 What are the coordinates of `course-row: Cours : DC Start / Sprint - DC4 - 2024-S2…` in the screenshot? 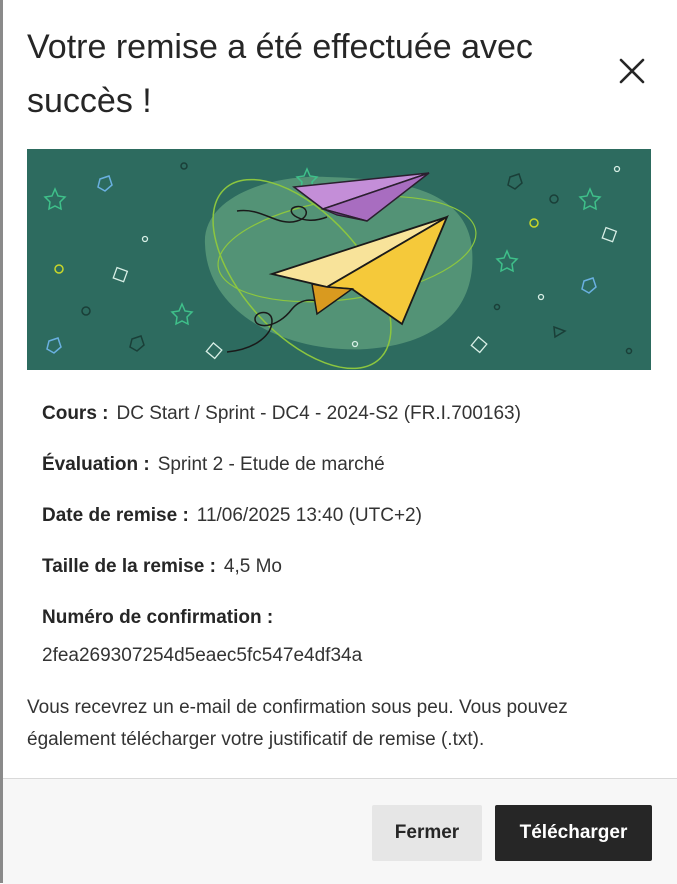 It's located at (281, 414).